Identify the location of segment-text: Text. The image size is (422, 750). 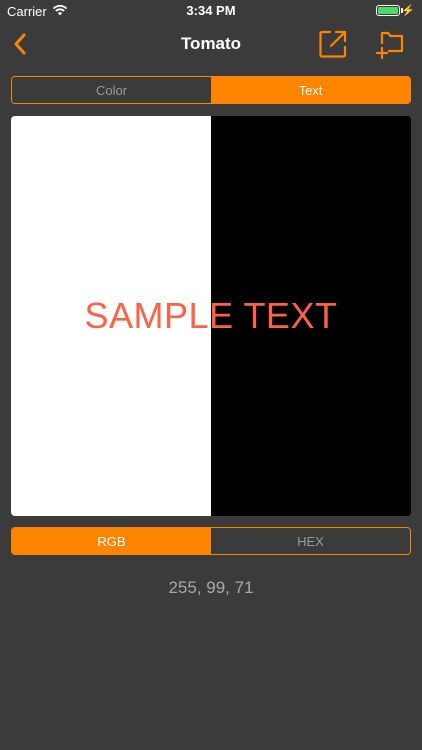
(310, 90).